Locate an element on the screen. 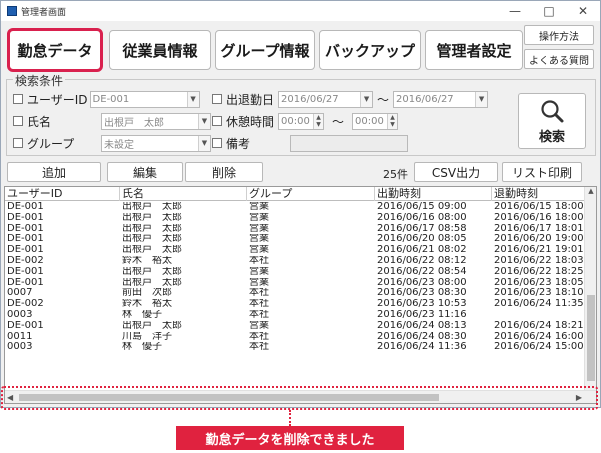  column-header-group: グループ is located at coordinates (311, 194).